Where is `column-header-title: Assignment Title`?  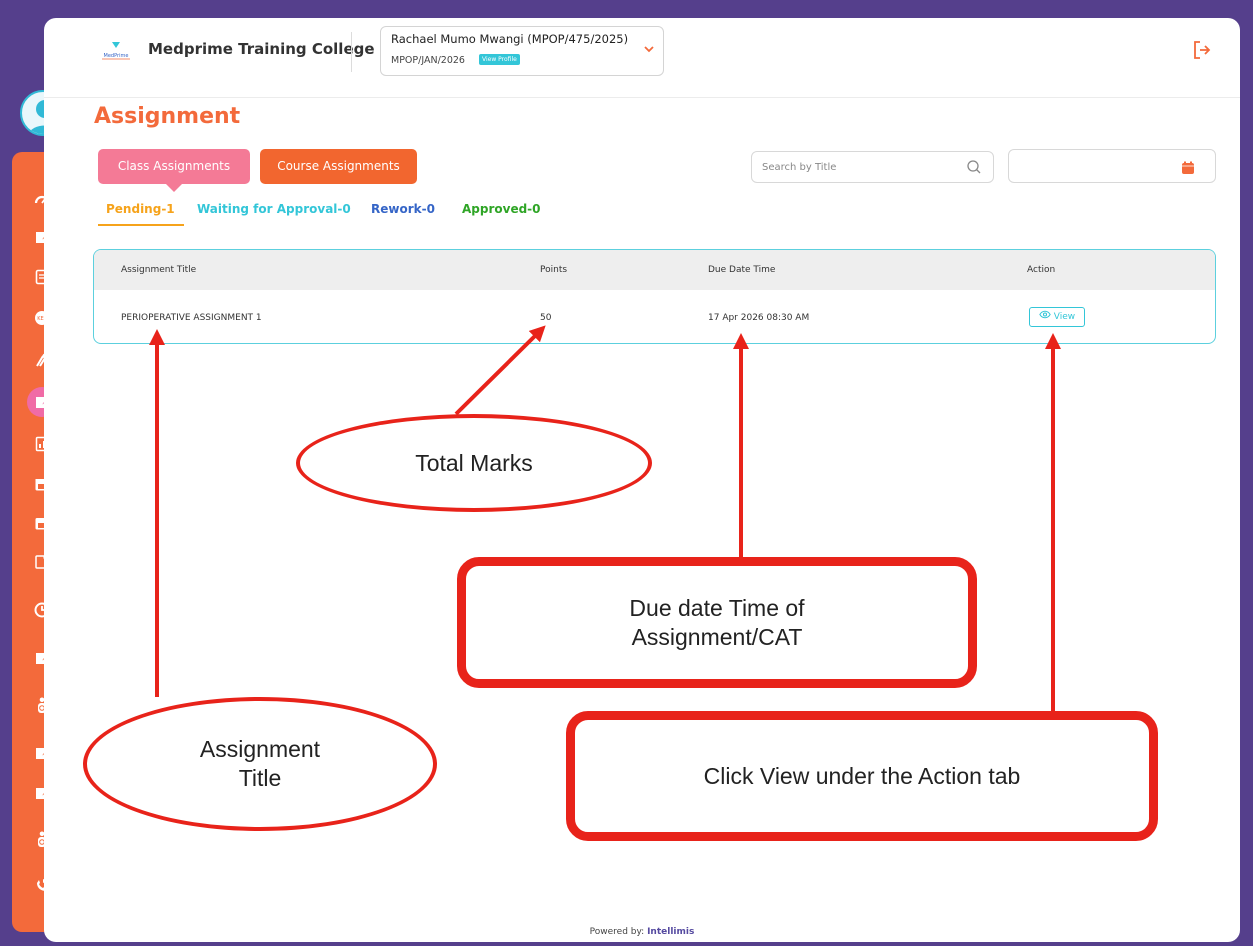
column-header-title: Assignment Title is located at coordinates (159, 270).